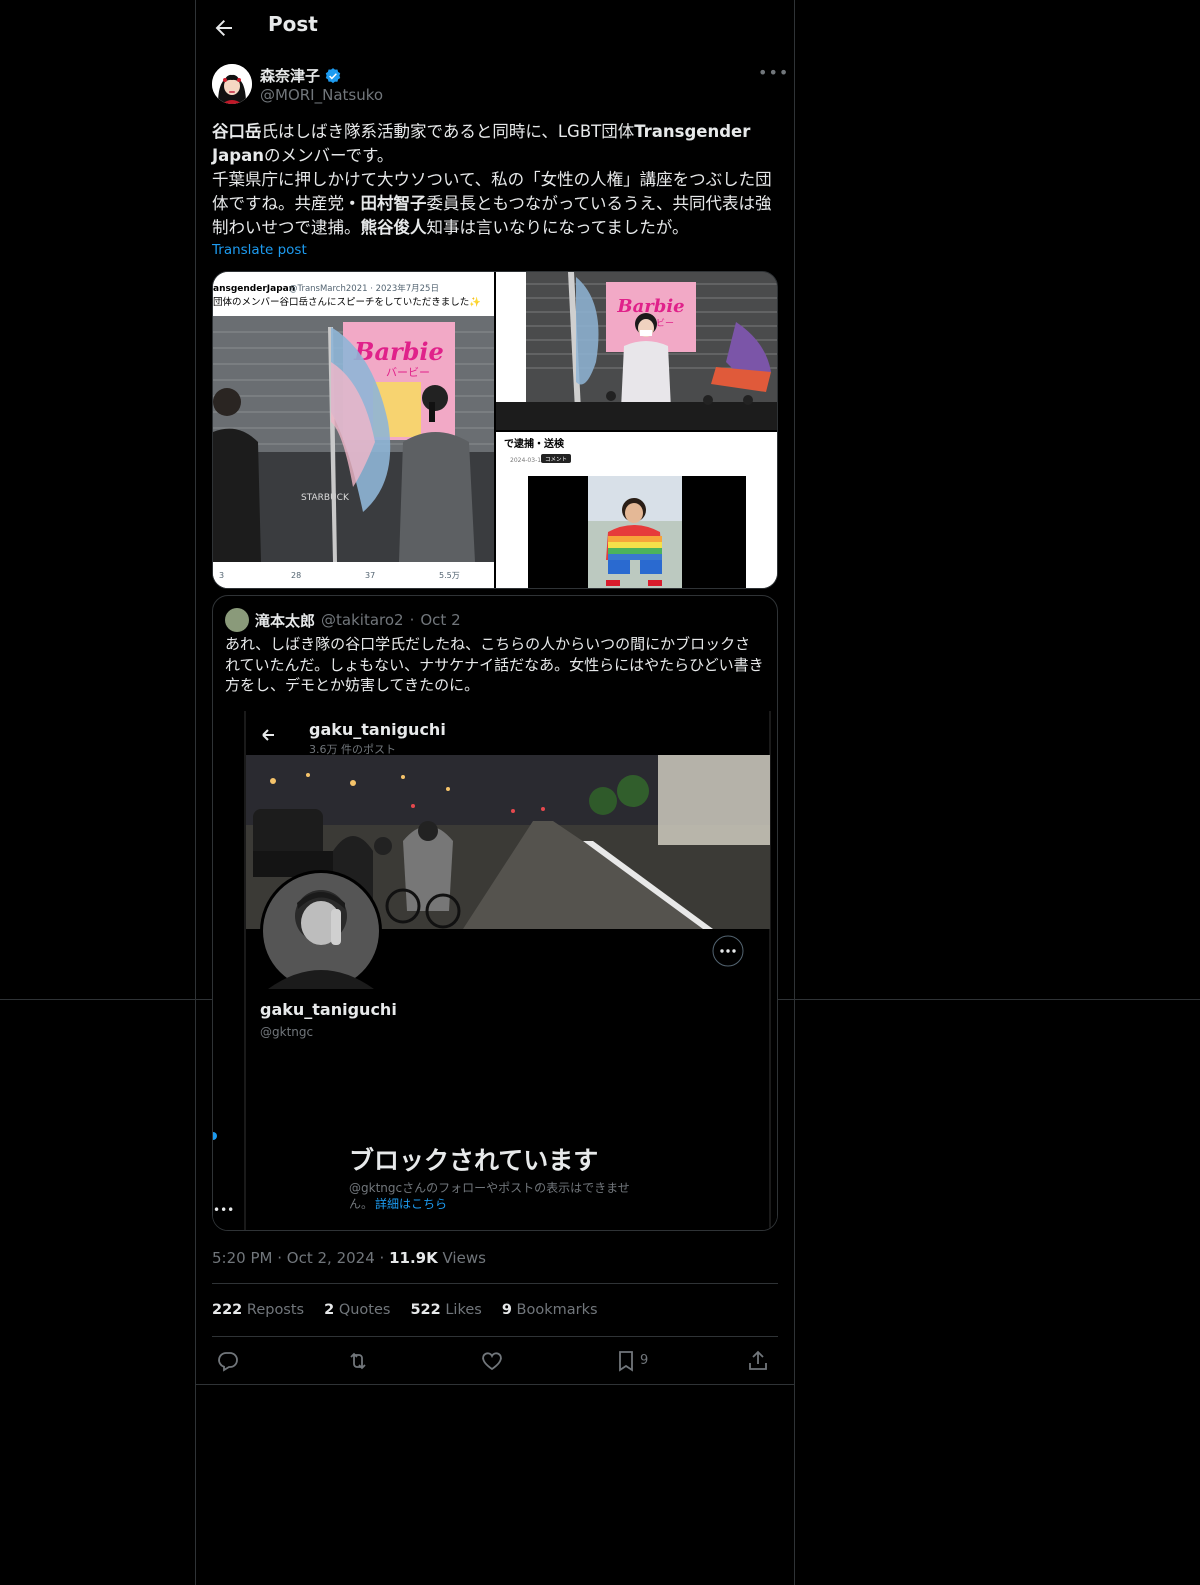 This screenshot has width=1200, height=1585. Describe the element at coordinates (328, 155) in the screenshot. I see `post-text-segment: のメンバーです。` at that location.